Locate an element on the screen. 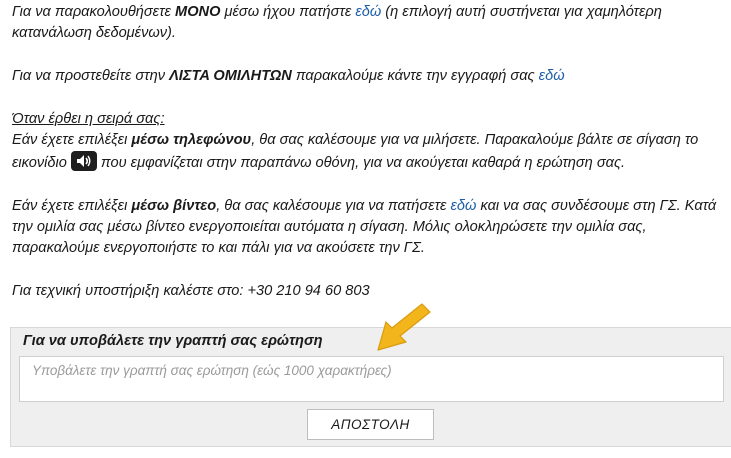  submit-question-button: ΑΠΟΣΤΟΛΗ is located at coordinates (370, 424).